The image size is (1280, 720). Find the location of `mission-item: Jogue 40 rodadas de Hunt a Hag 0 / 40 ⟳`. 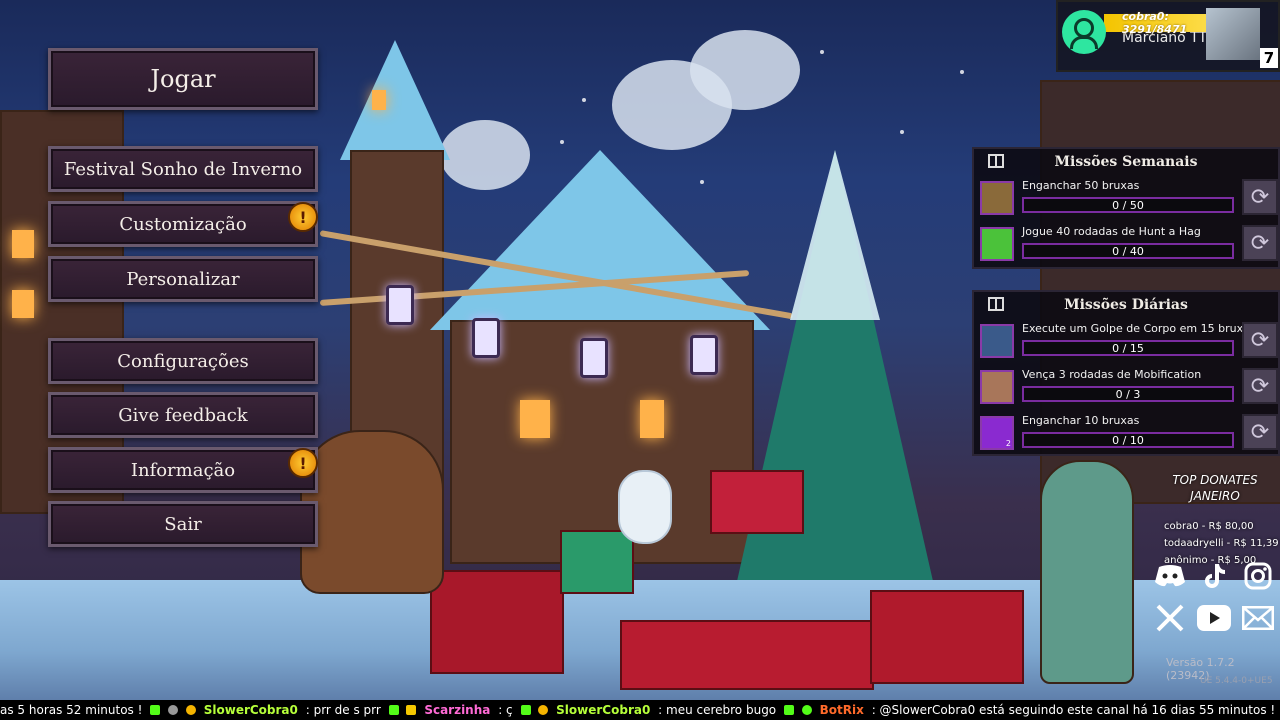

mission-item: Jogue 40 rodadas de Hunt a Hag 0 / 40 ⟳ is located at coordinates (1126, 244).